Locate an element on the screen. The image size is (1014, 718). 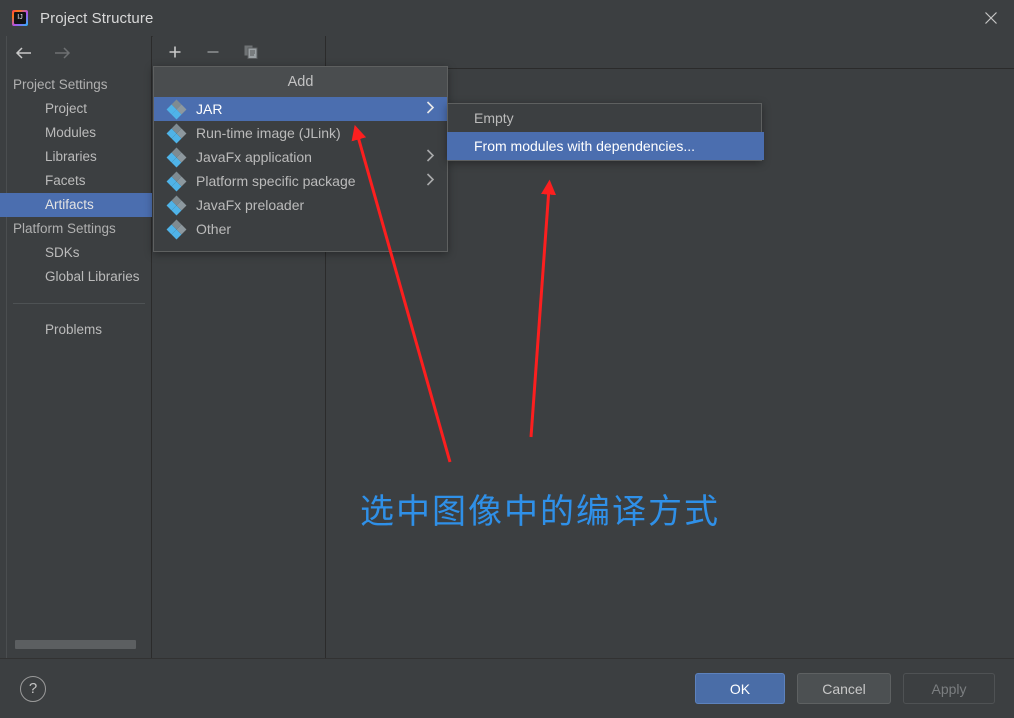
minus-icon is located at coordinates (213, 52).